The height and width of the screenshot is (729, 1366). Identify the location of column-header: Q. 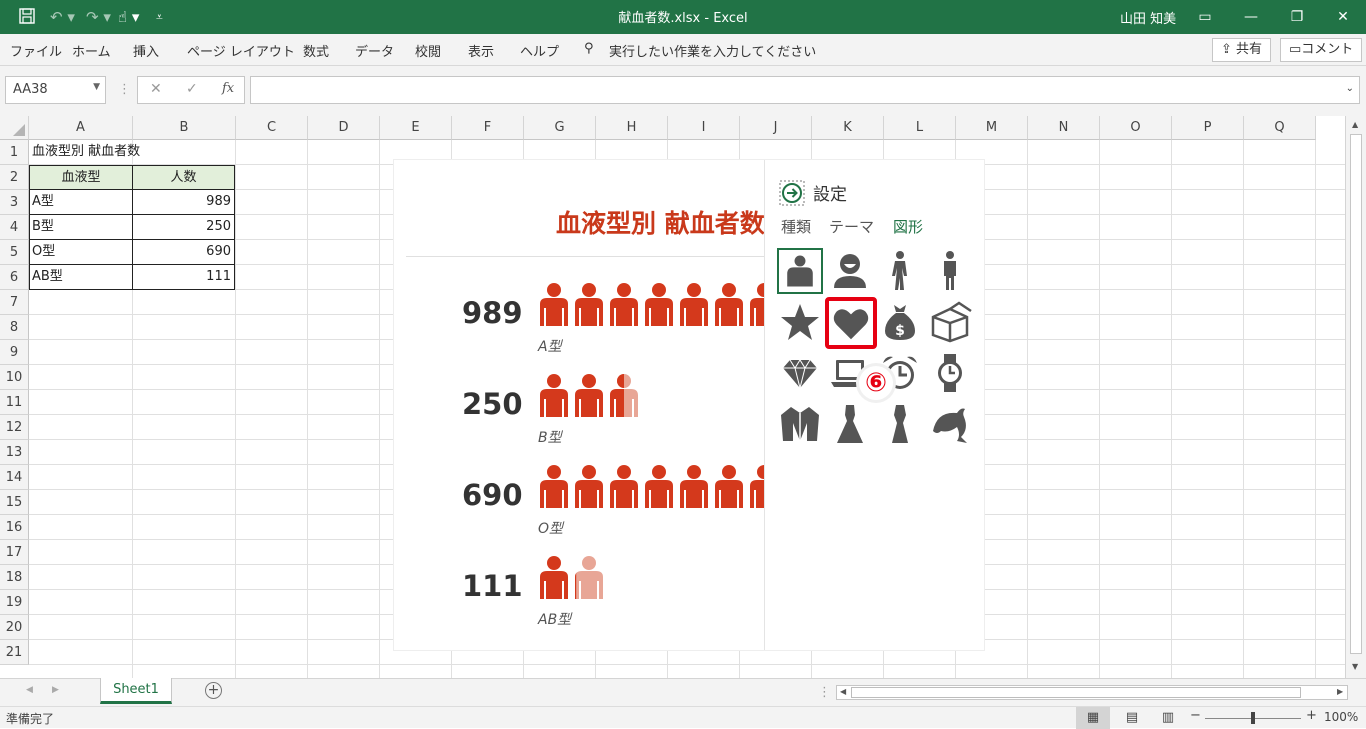
(1280, 128).